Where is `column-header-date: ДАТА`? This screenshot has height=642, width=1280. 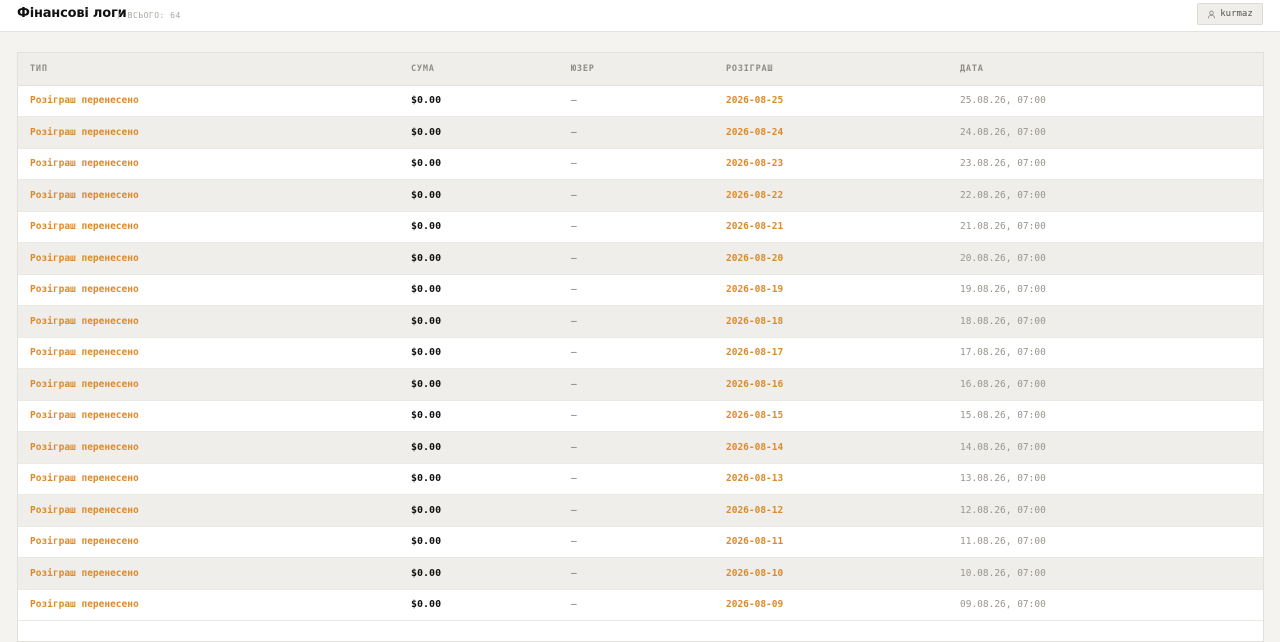 column-header-date: ДАТА is located at coordinates (1111, 69).